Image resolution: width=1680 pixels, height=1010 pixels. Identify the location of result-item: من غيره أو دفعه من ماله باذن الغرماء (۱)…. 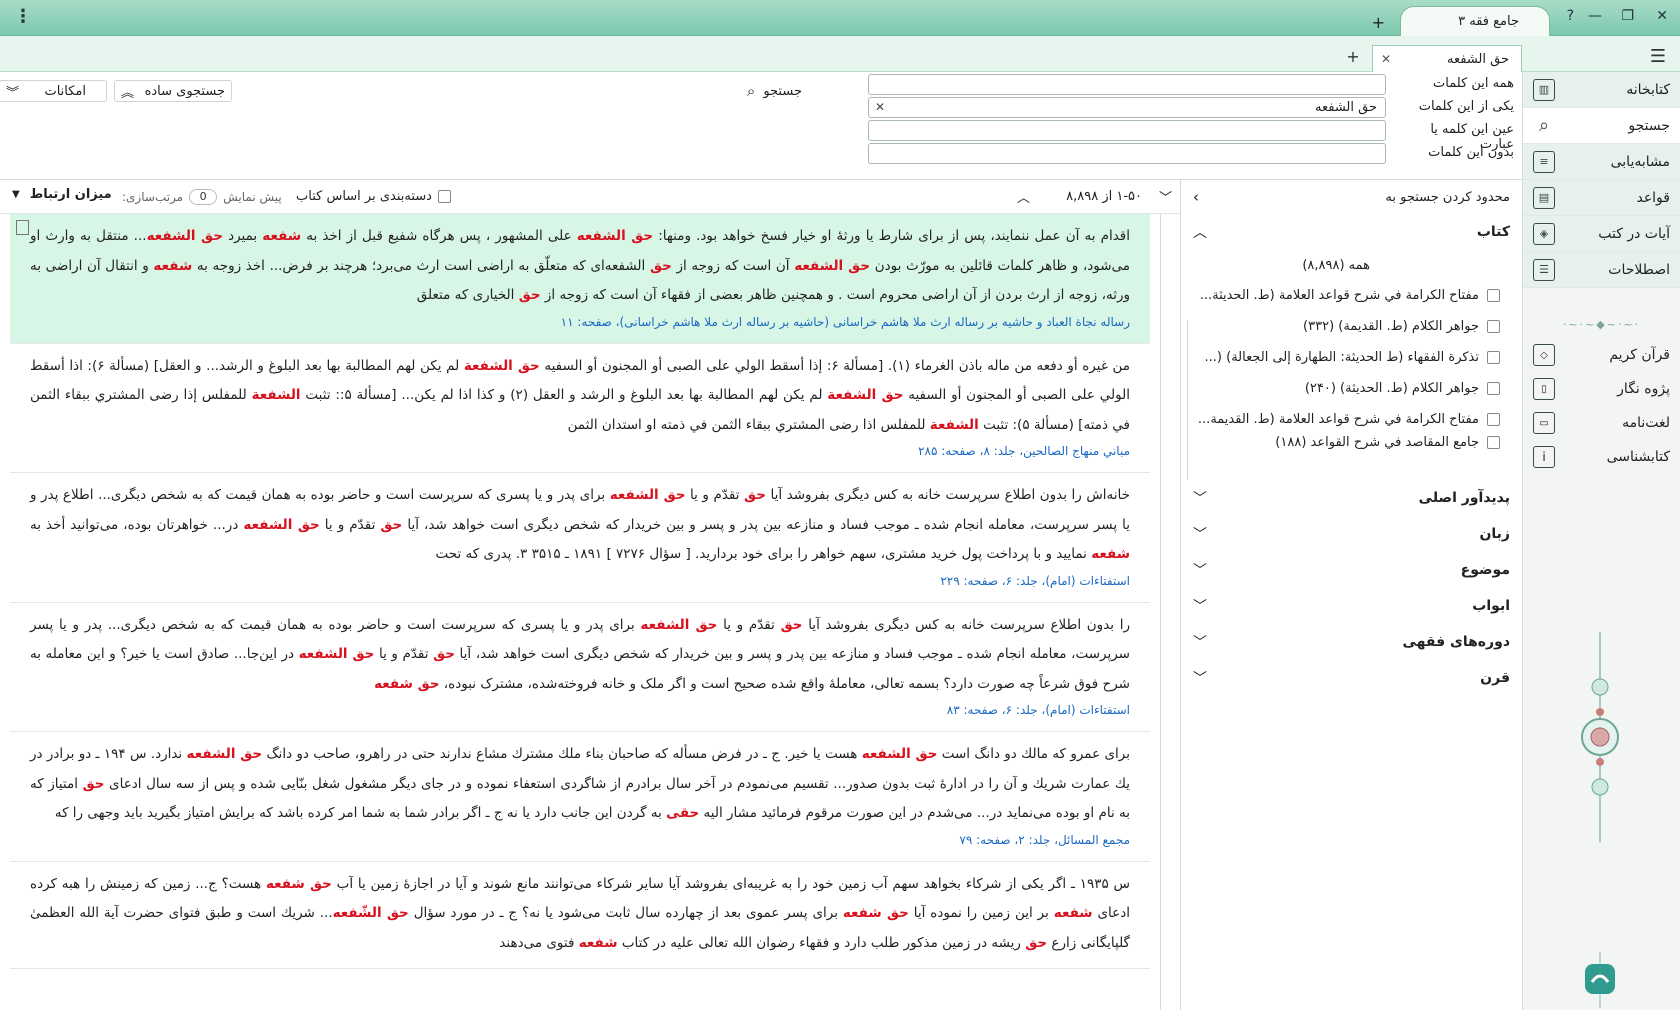
(580, 408).